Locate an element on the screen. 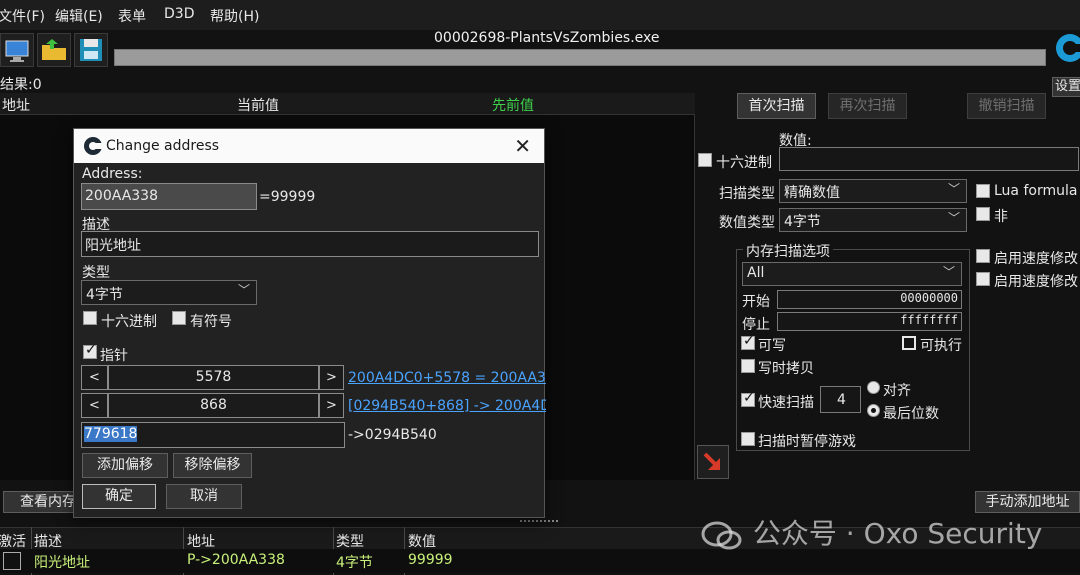  pause-game-label: 扫描时暂停游戏 is located at coordinates (807, 442).